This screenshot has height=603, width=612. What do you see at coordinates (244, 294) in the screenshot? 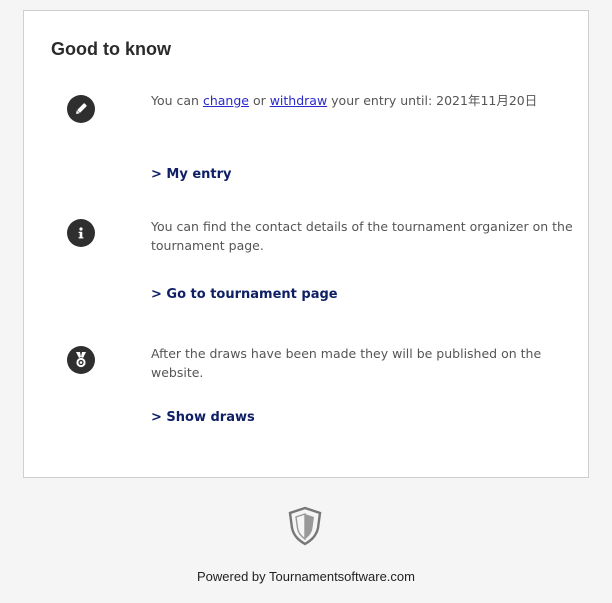
I see `go-to-tournament-page-link: > Go to tournament page` at bounding box center [244, 294].